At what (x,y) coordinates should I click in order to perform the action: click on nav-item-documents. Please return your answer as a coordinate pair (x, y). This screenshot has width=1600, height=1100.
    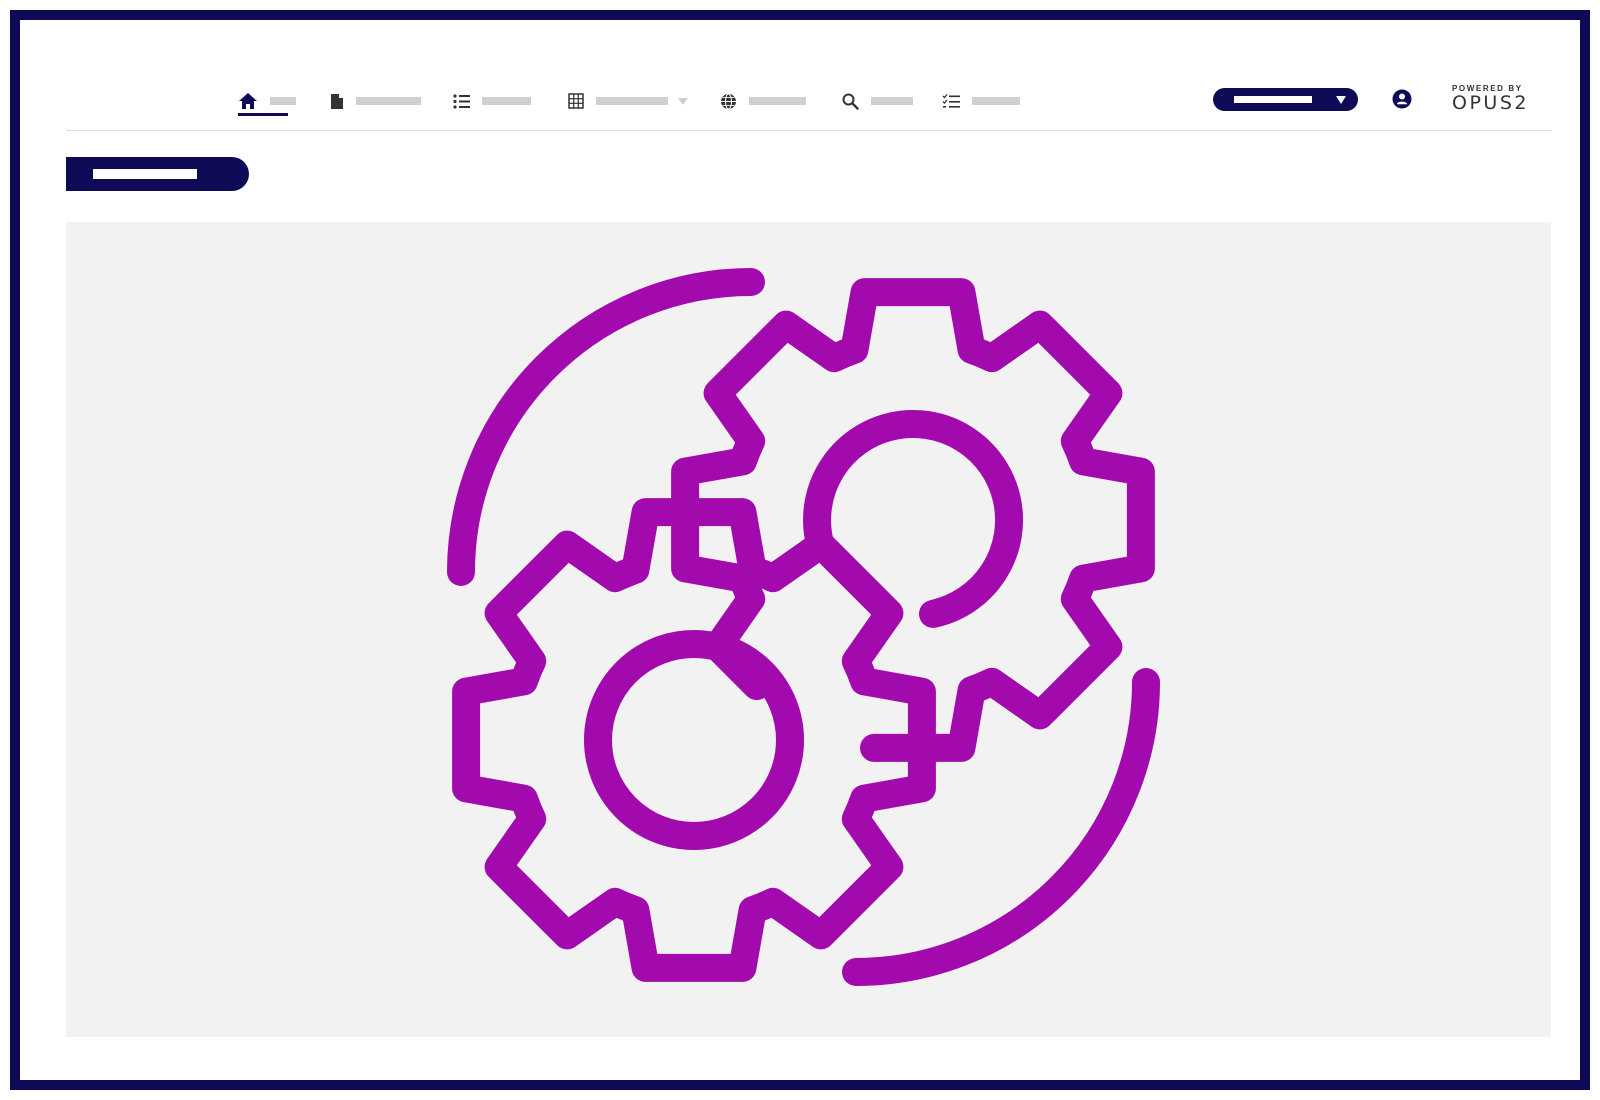
    Looking at the image, I should click on (375, 101).